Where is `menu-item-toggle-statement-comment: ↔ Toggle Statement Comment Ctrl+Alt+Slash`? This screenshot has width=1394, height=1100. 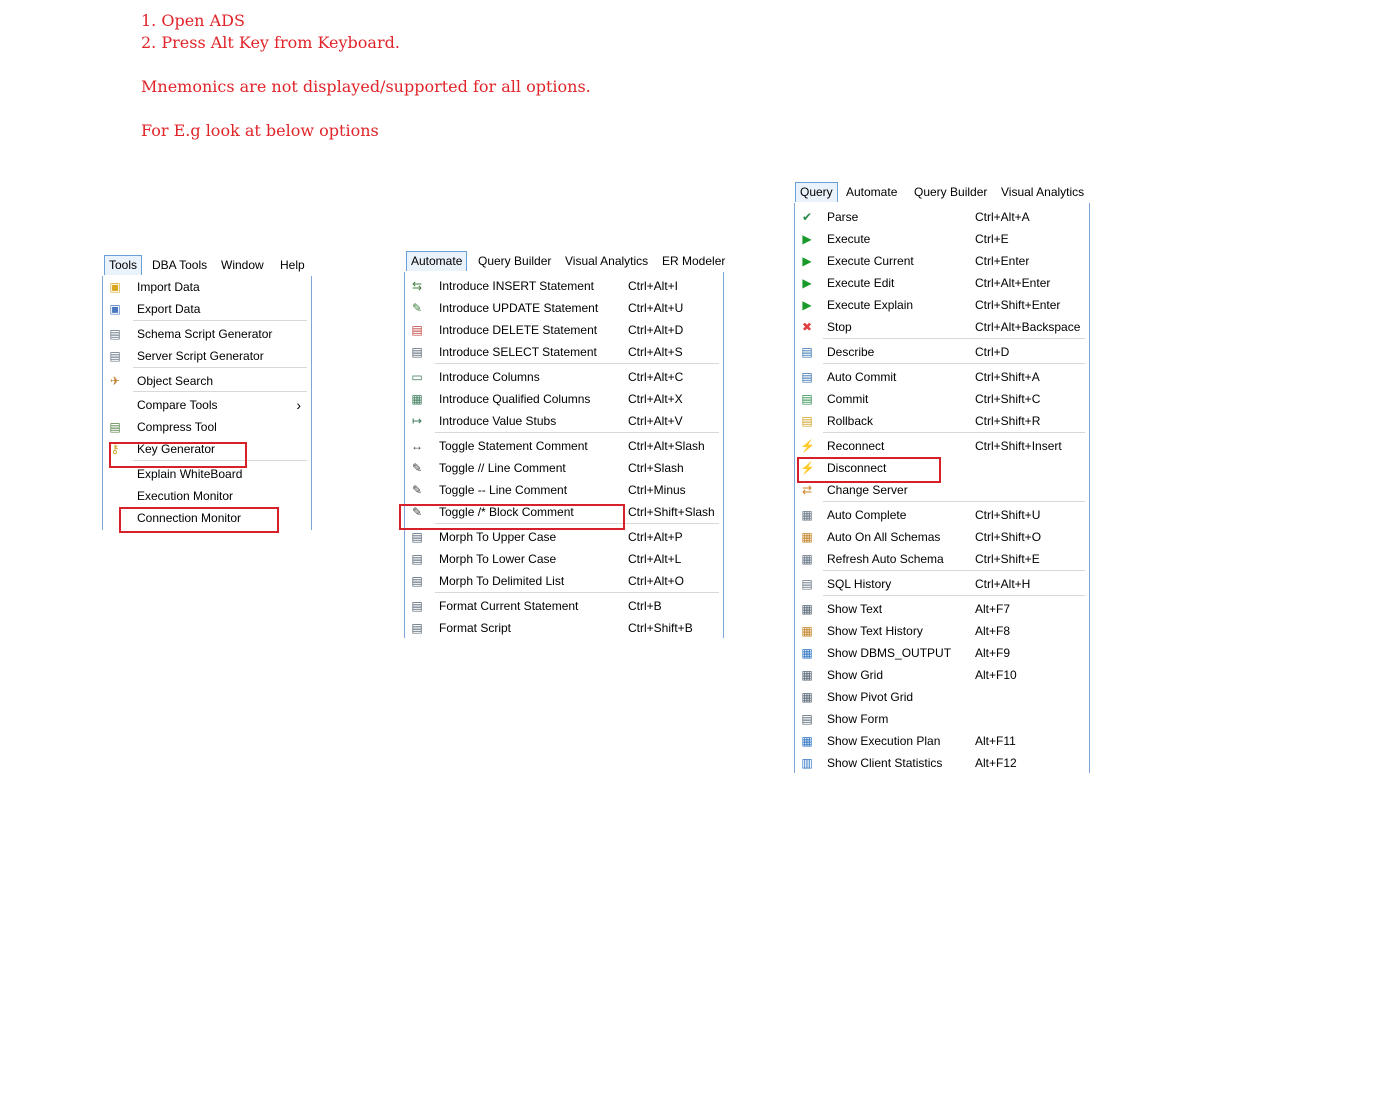 menu-item-toggle-statement-comment: ↔ Toggle Statement Comment Ctrl+Alt+Slash is located at coordinates (564, 446).